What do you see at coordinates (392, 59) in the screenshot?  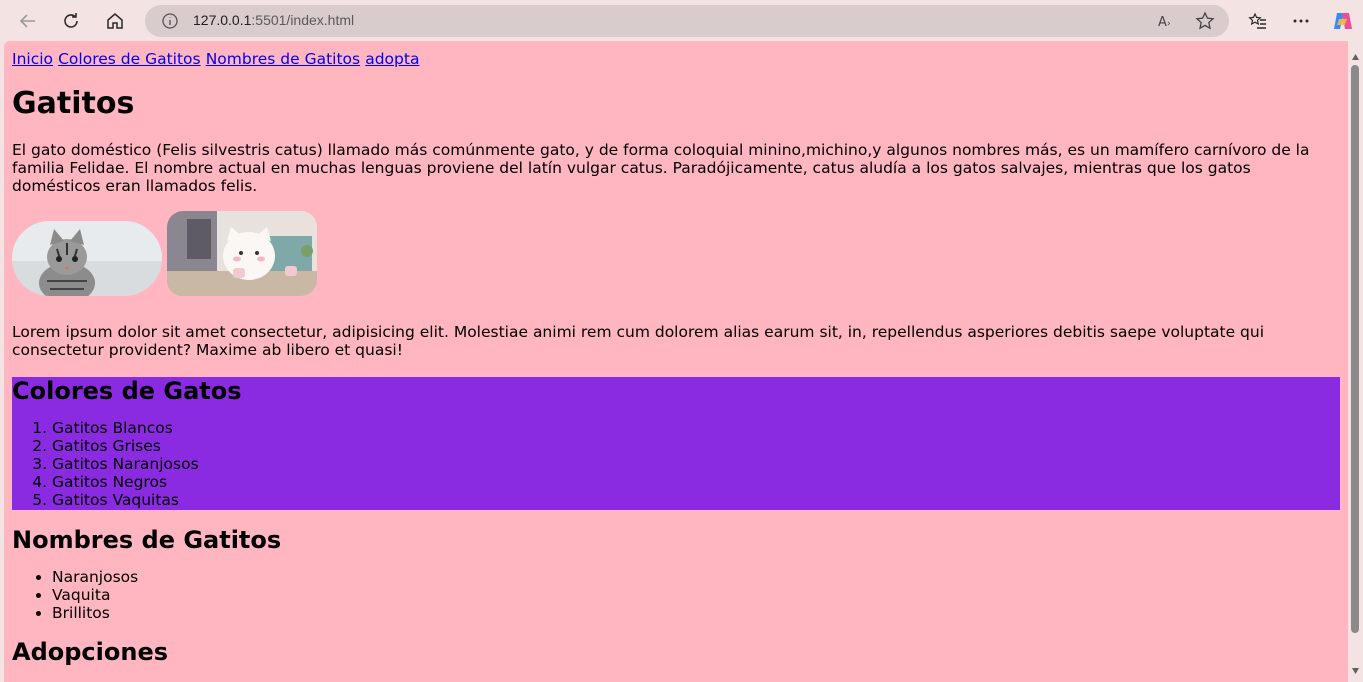 I see `nav-link-adopta: adopta` at bounding box center [392, 59].